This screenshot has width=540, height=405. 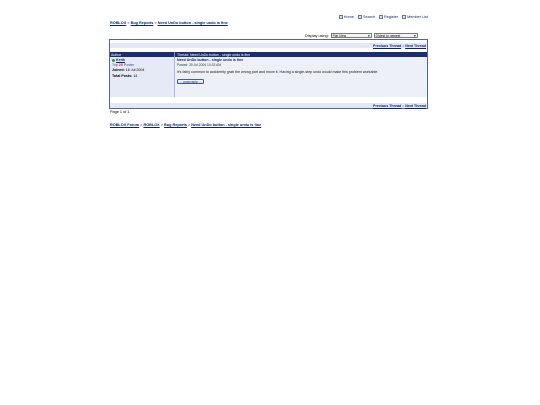 I want to click on member-list-label: Member List, so click(x=417, y=17).